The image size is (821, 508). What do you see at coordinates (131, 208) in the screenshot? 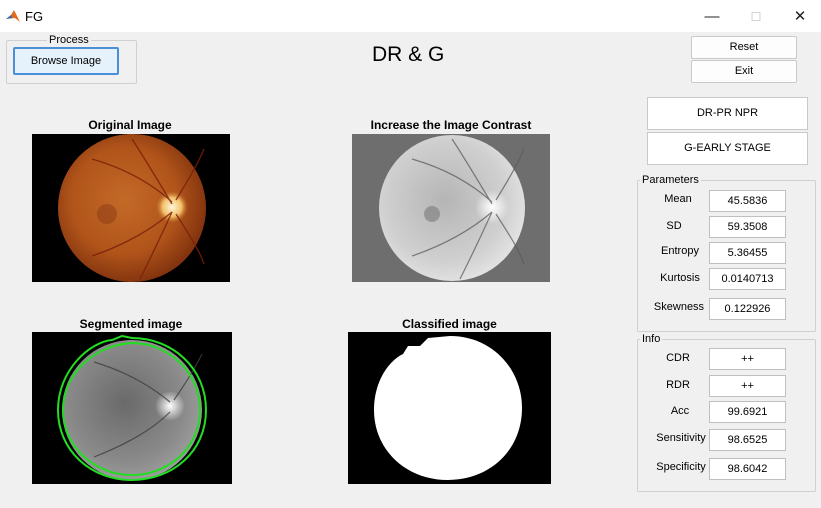
I see `original-image` at bounding box center [131, 208].